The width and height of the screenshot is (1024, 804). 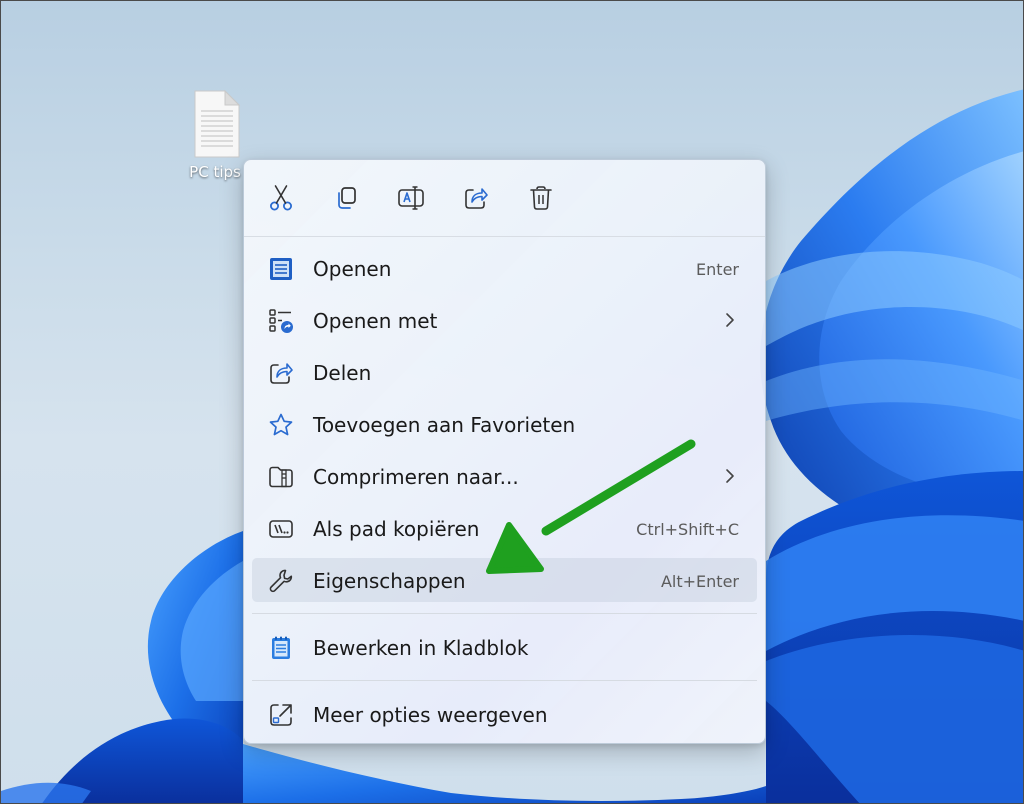 I want to click on menu-item-bewerken-in-kladblok: Bewerken in Kladblok, so click(x=504, y=647).